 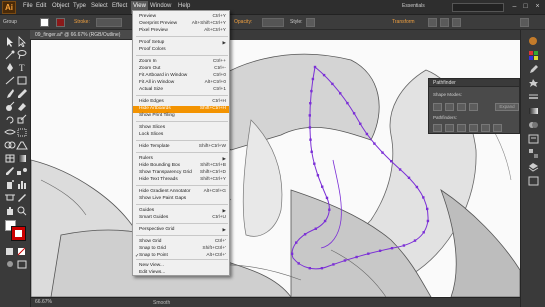 I want to click on menu-item-hide-gradient-annotator: Hide Gradient Annotator Alt+Ctrl+G, so click(x=181, y=192).